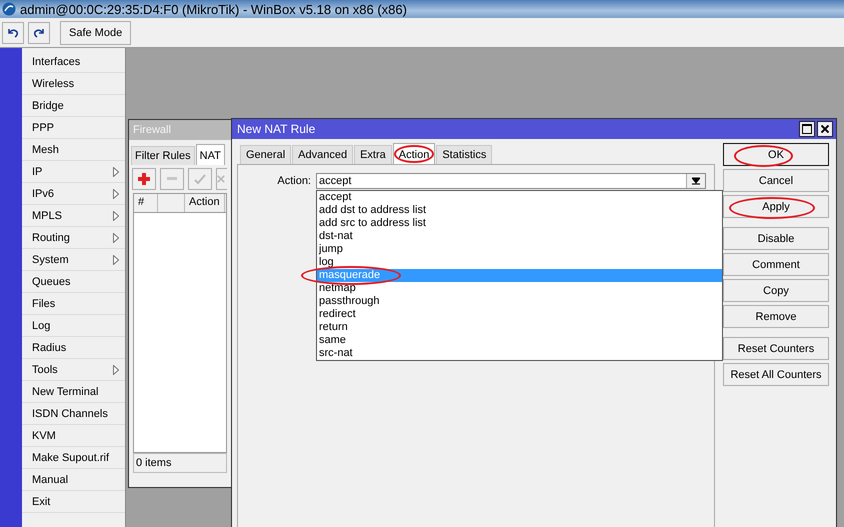  What do you see at coordinates (825, 129) in the screenshot?
I see `close-icon` at bounding box center [825, 129].